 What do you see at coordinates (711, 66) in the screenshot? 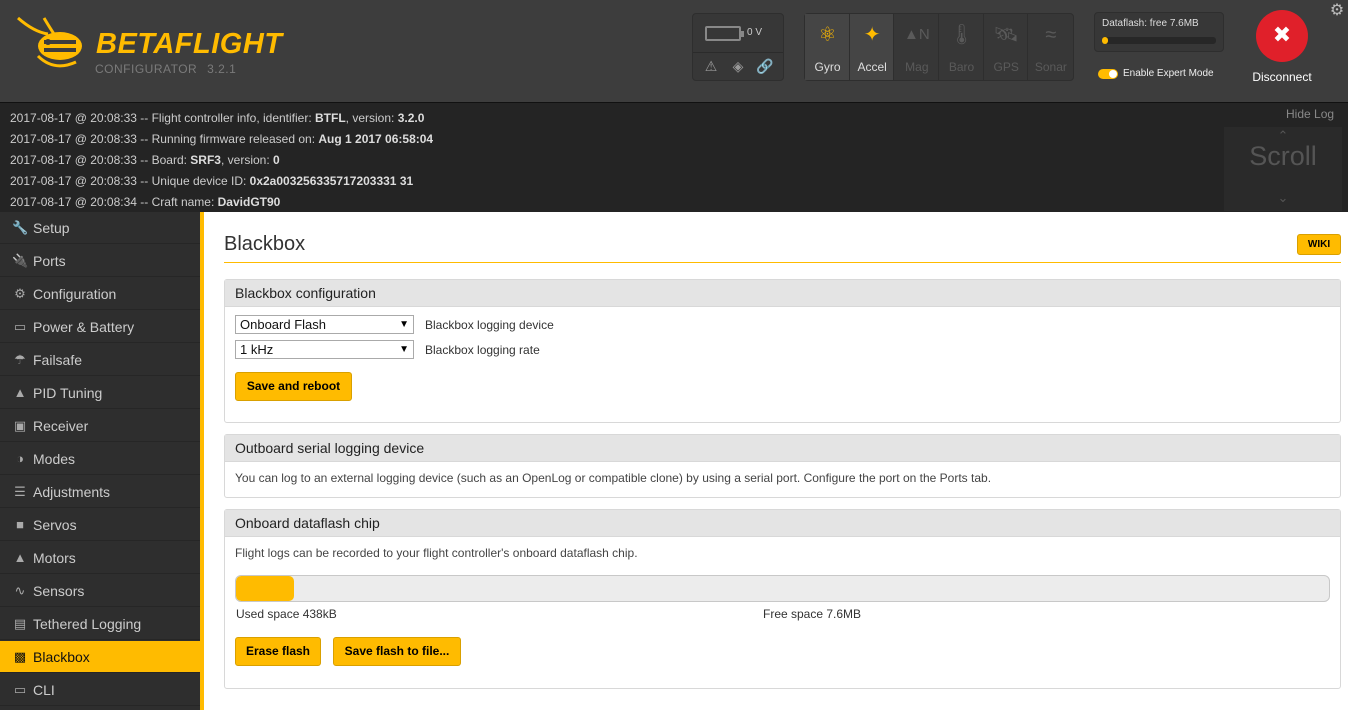
I see `warning-icon: ⚠` at bounding box center [711, 66].